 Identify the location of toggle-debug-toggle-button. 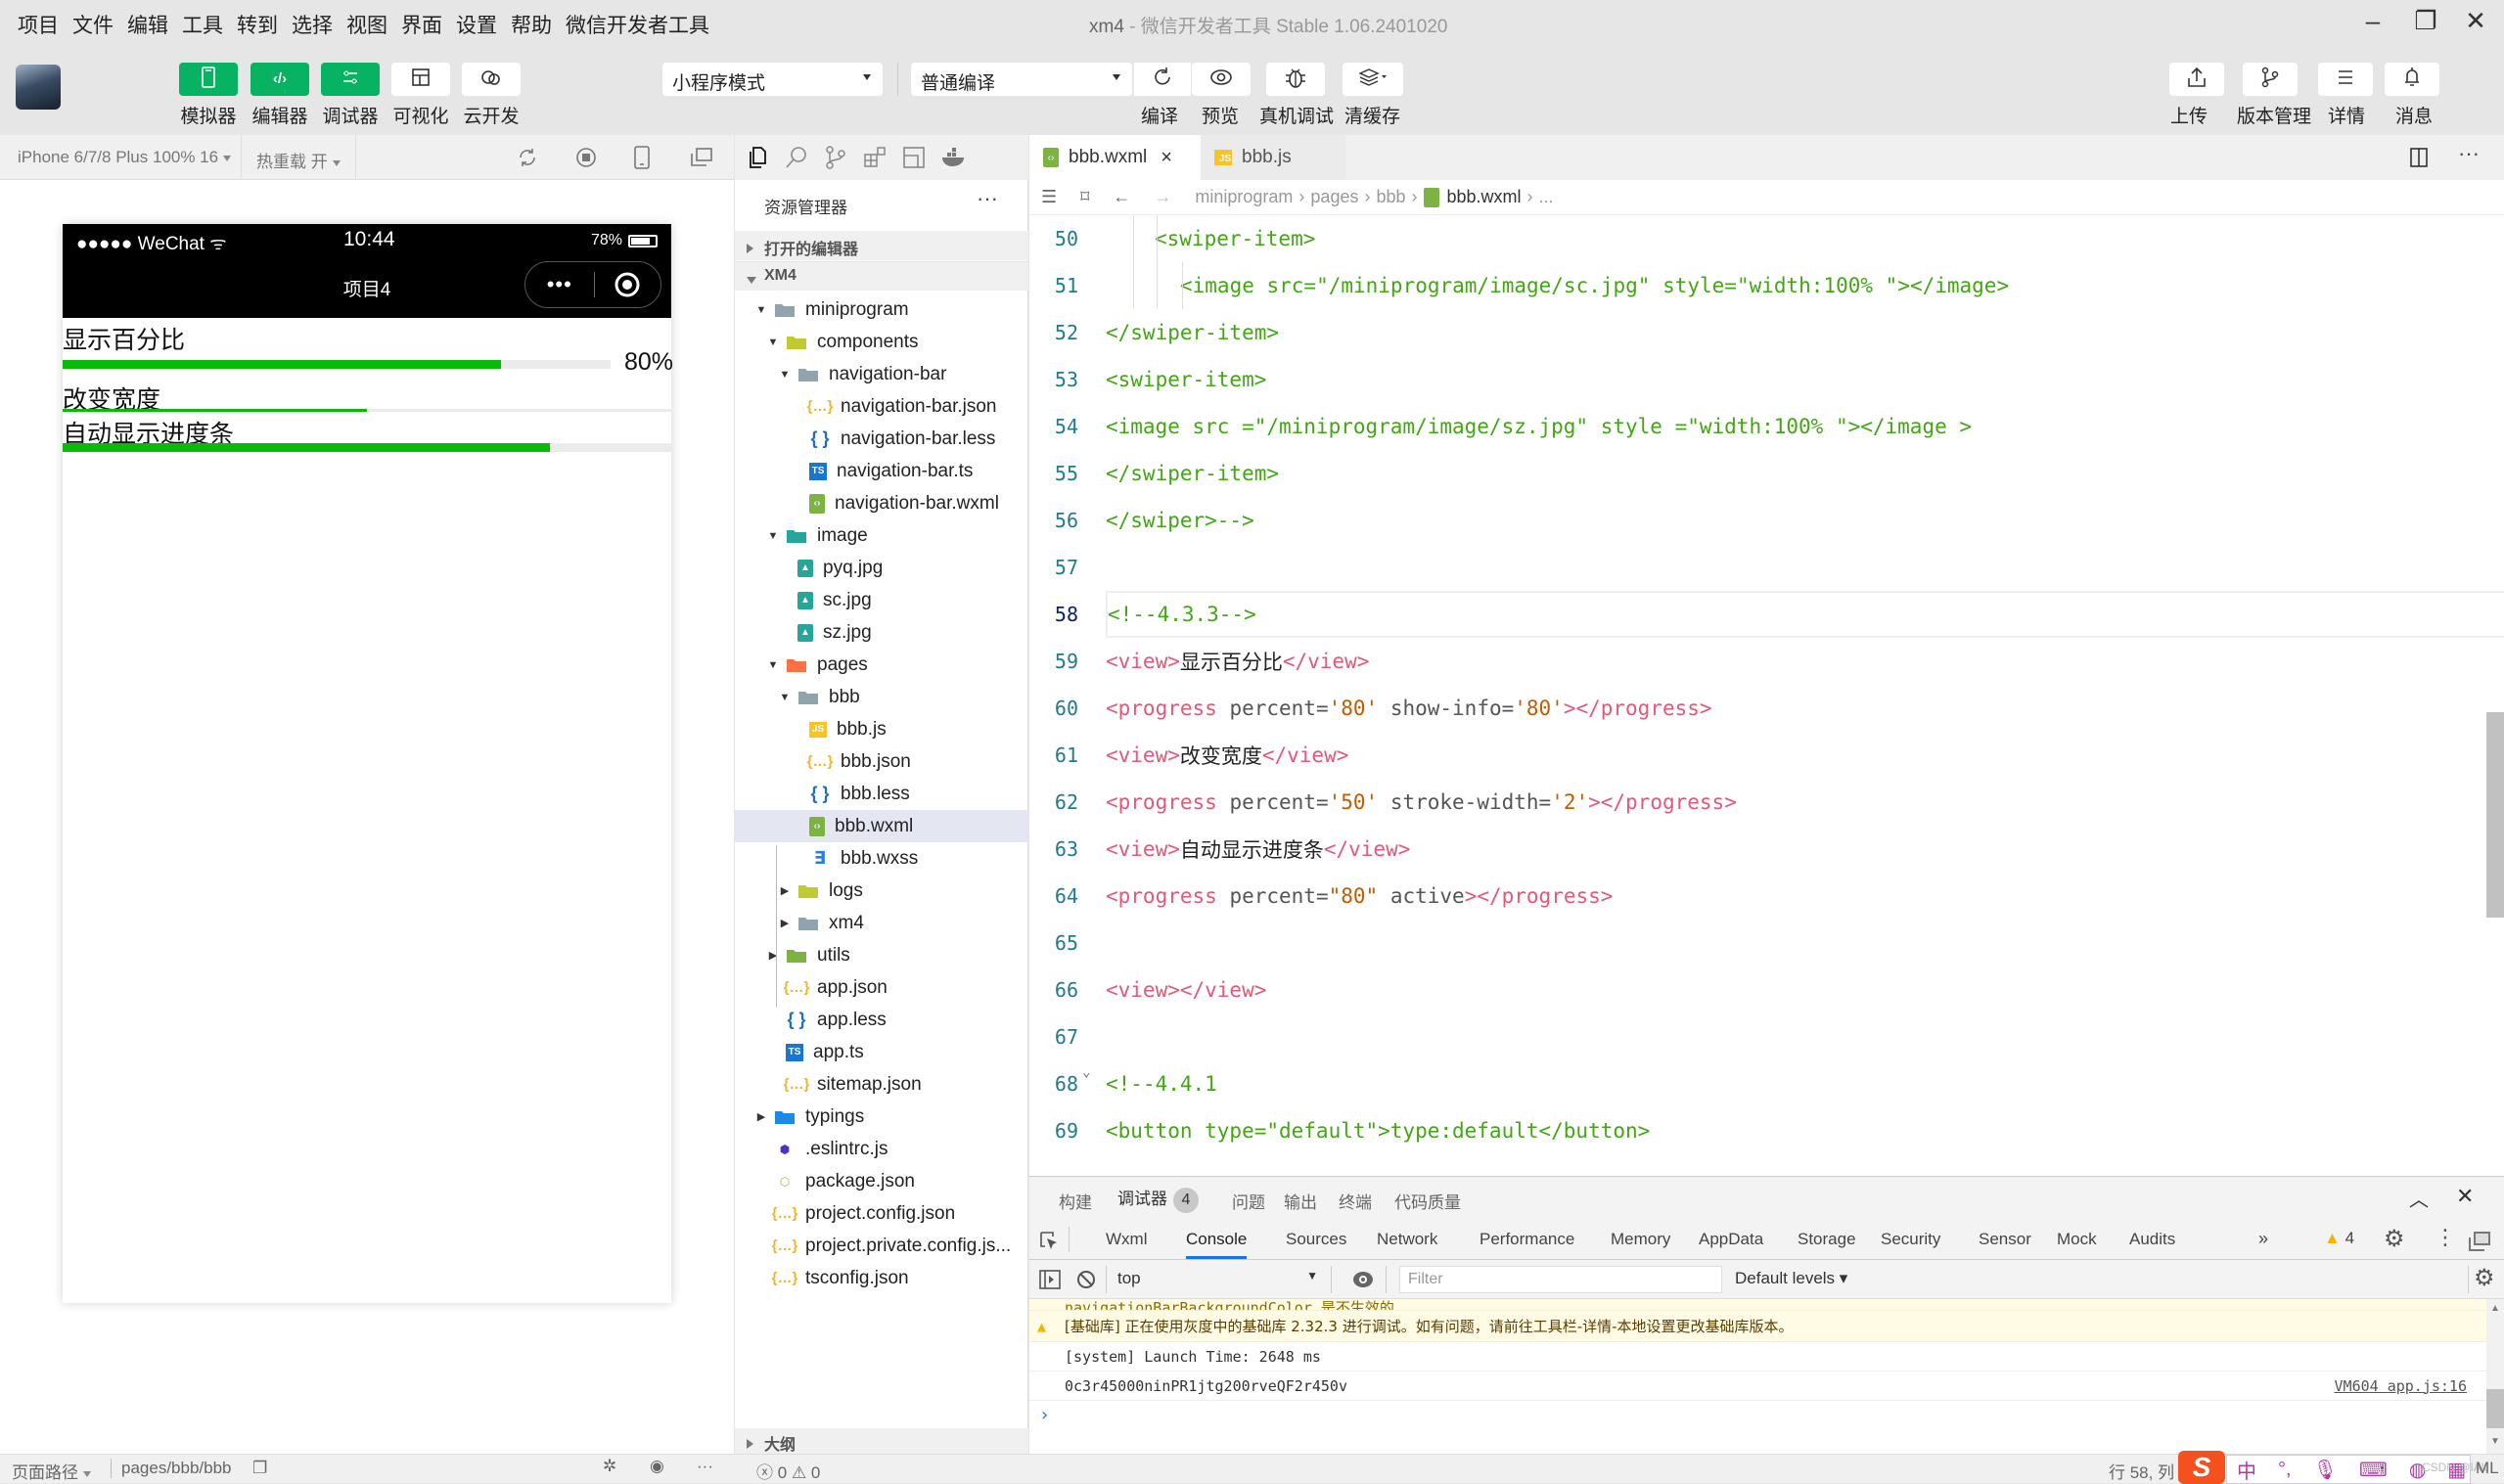
(350, 79).